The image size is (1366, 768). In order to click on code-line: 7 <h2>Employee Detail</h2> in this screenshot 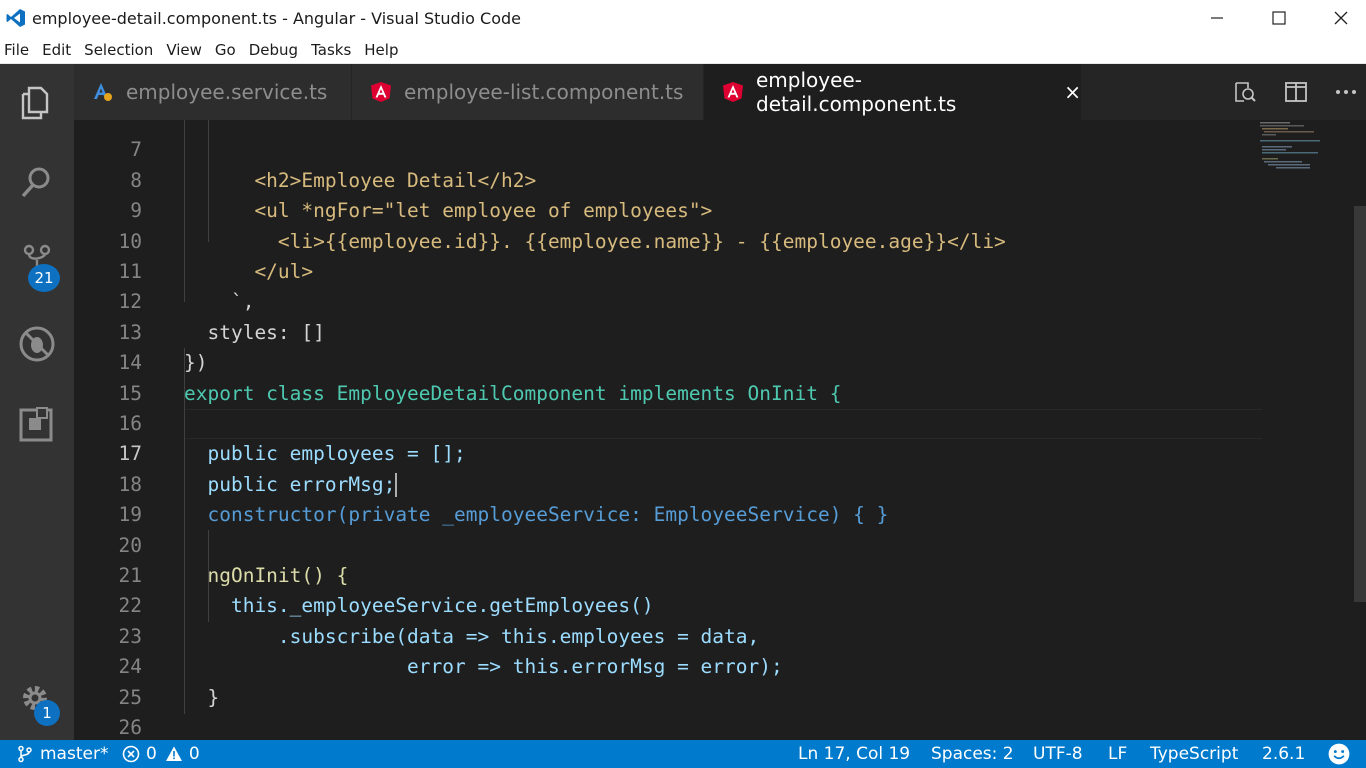, I will do `click(669, 155)`.